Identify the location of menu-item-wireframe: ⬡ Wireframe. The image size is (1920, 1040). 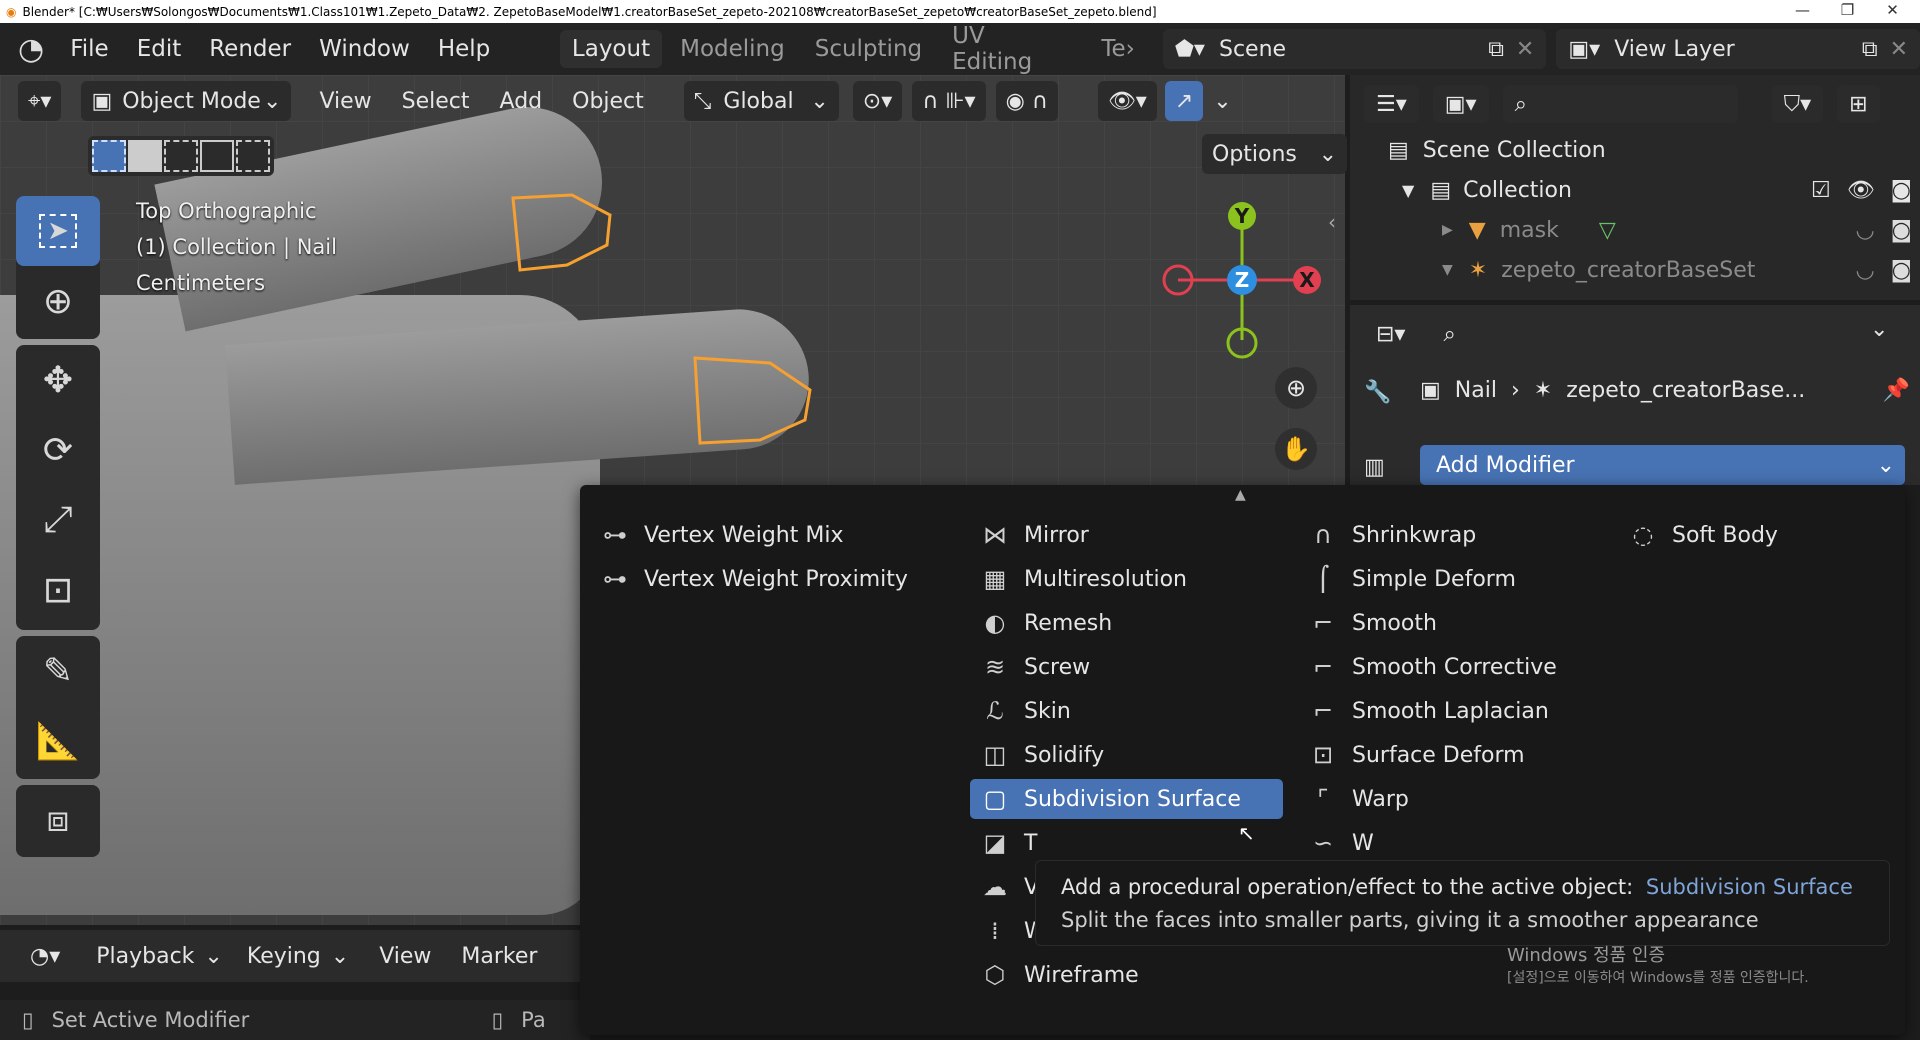
(1059, 975).